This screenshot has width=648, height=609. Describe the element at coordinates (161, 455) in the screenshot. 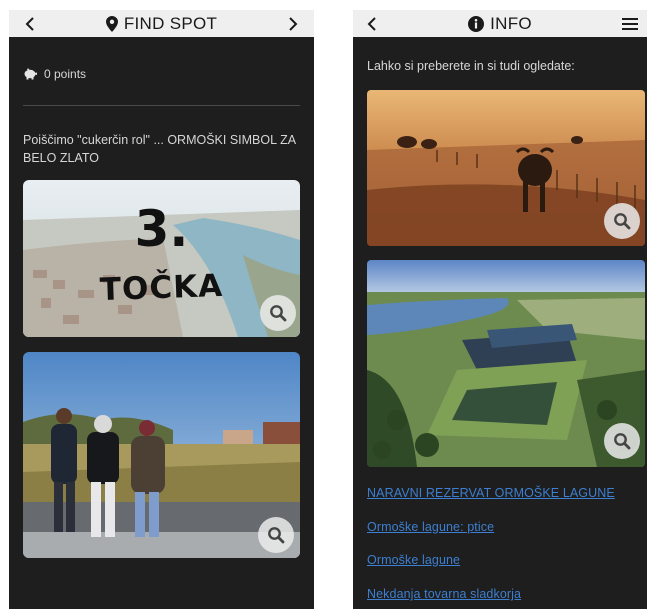

I see `people-photo` at that location.